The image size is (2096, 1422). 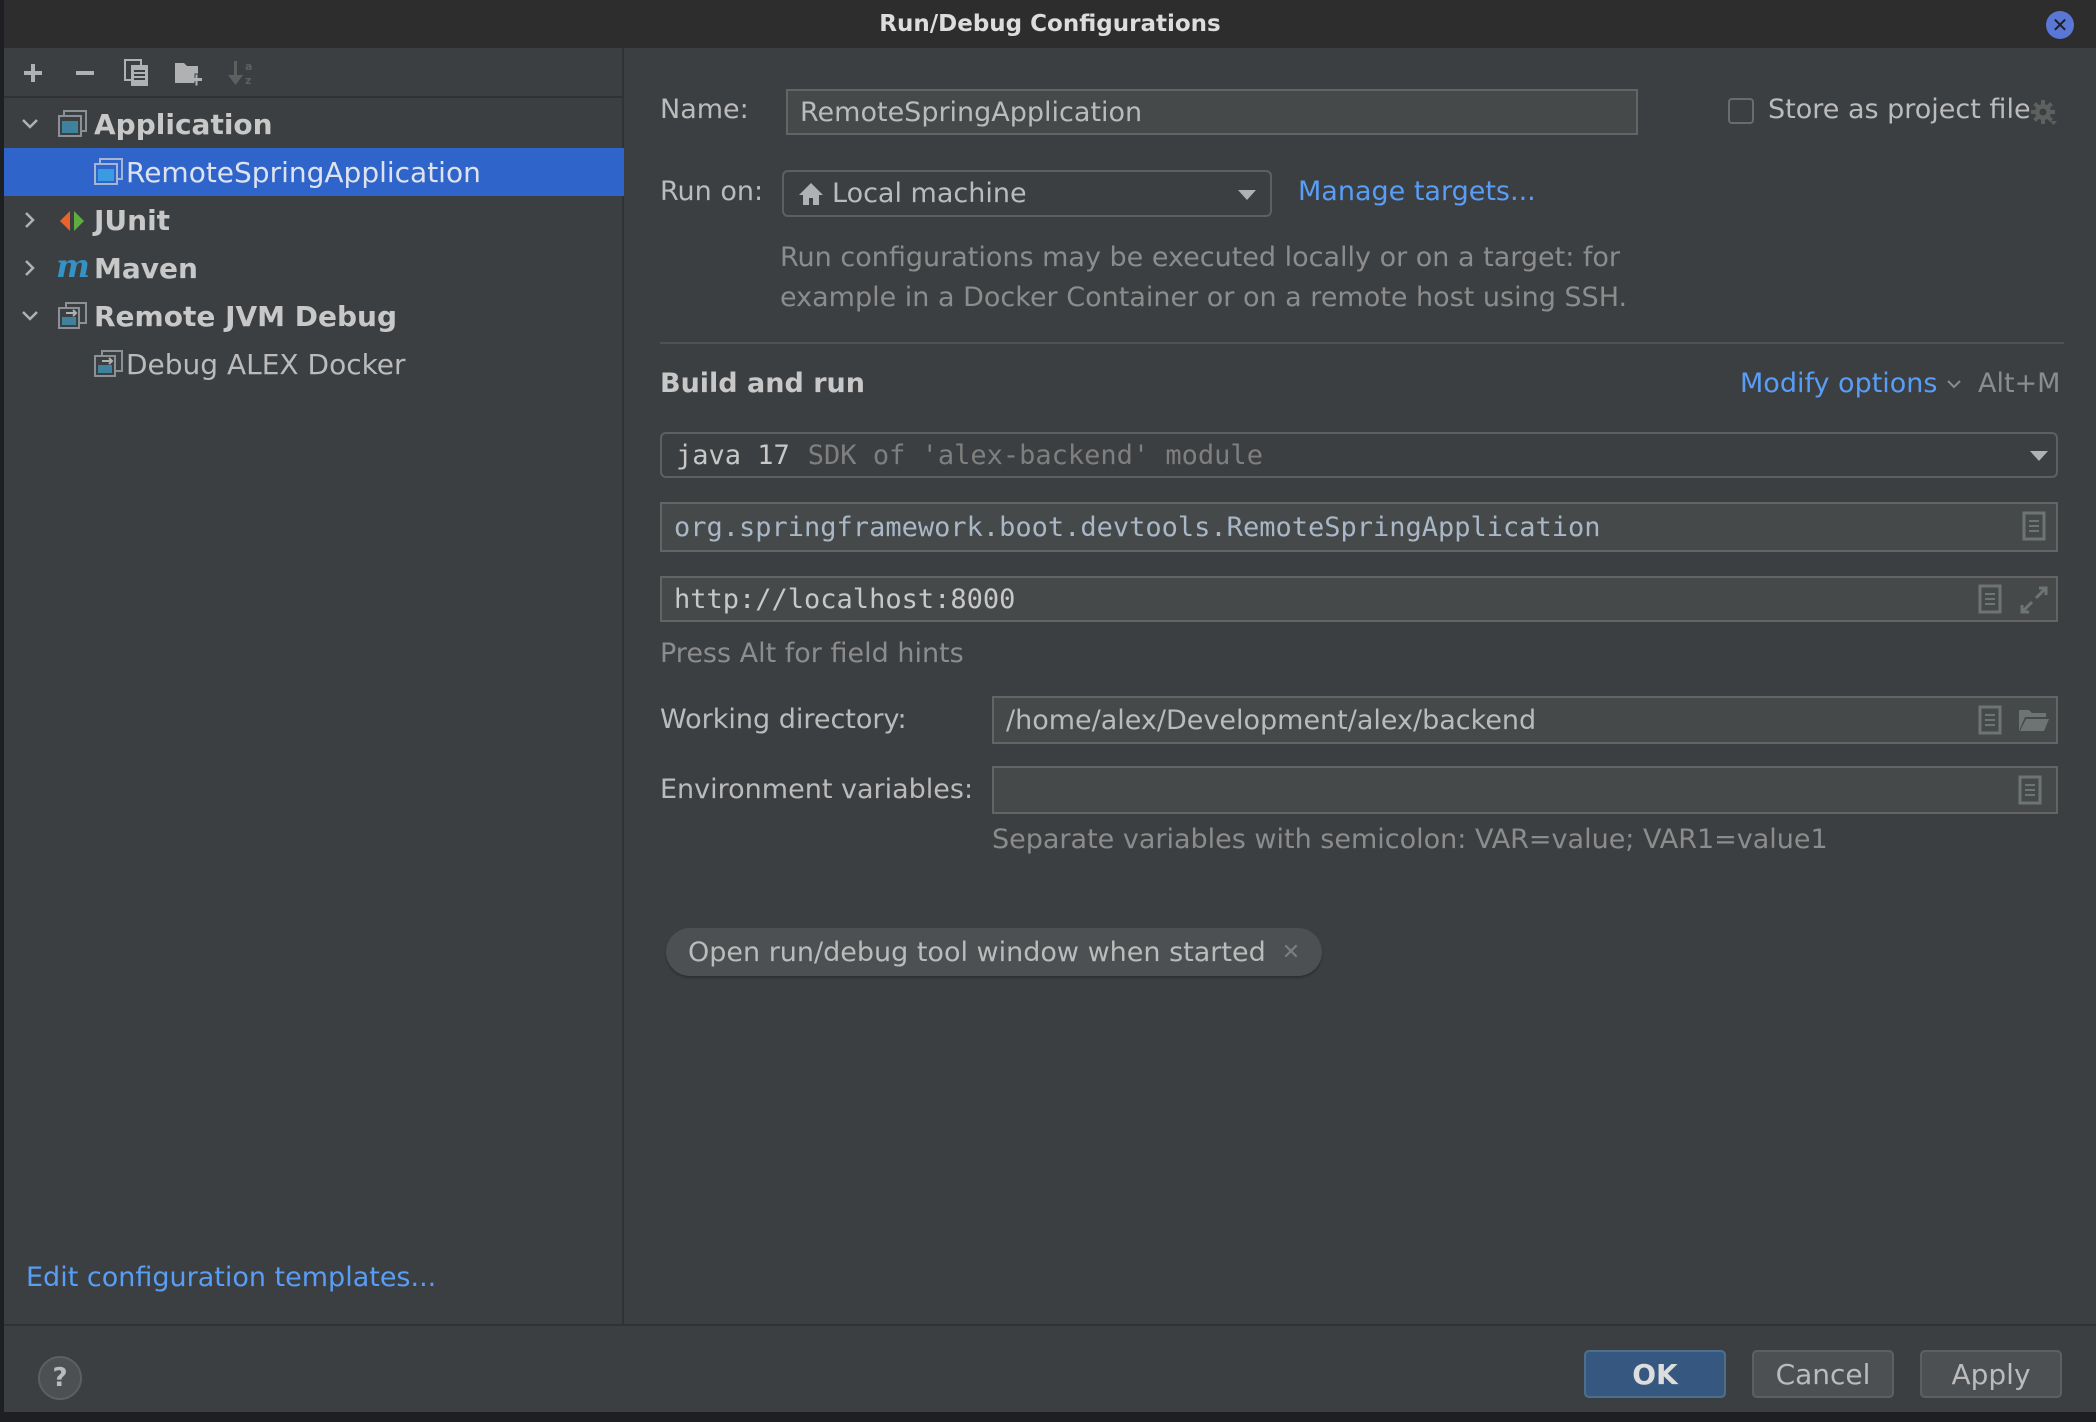 I want to click on tree-item-label: Debug ALEX Docker, so click(x=266, y=364).